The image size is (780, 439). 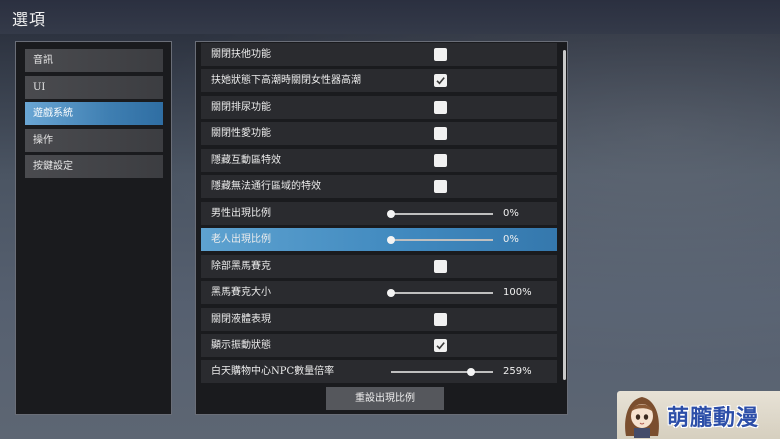 What do you see at coordinates (379, 240) in the screenshot?
I see `setting-row: 老人出現比例 0%` at bounding box center [379, 240].